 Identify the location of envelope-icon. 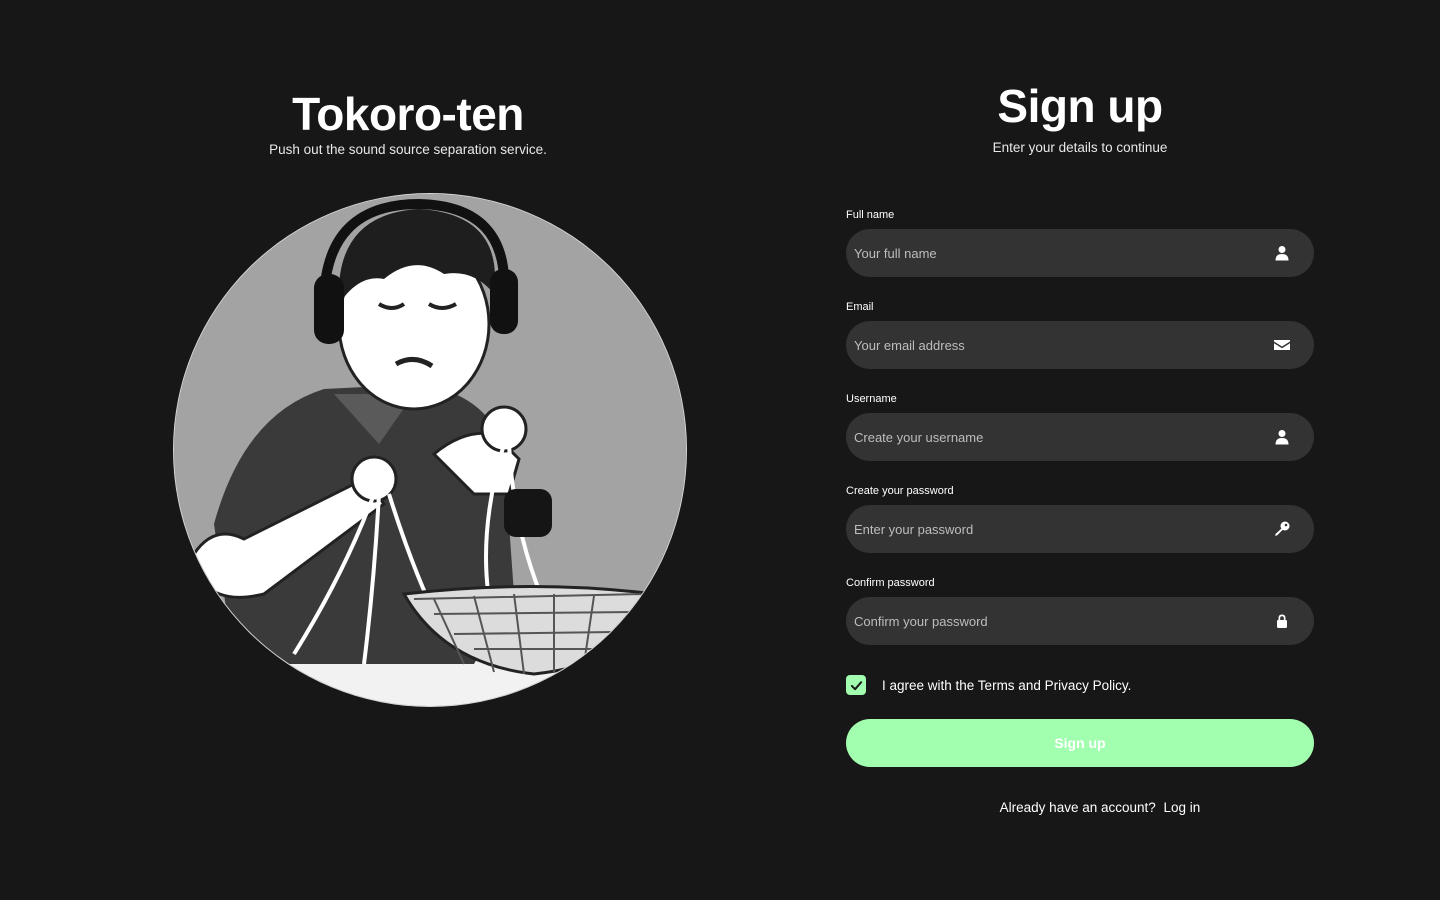
(1282, 345).